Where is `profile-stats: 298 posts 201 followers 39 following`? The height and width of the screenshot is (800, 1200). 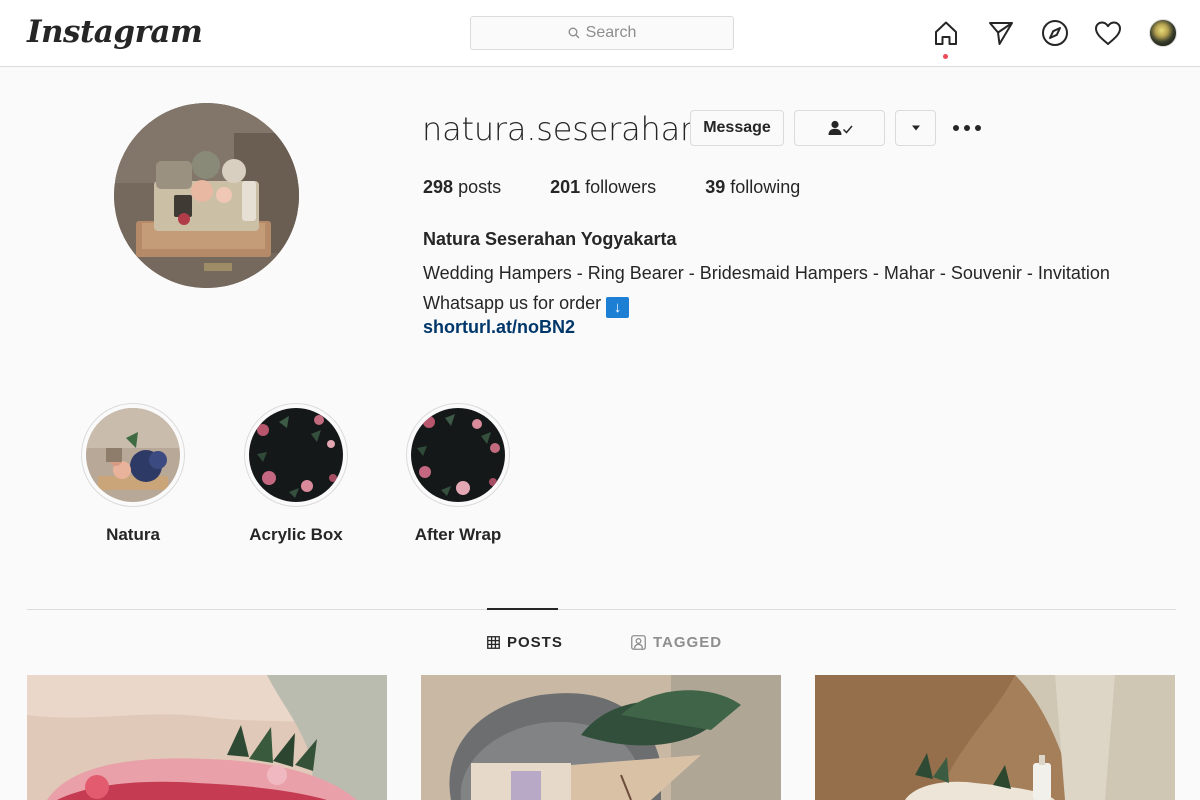 profile-stats: 298 posts 201 followers 39 following is located at coordinates (636, 187).